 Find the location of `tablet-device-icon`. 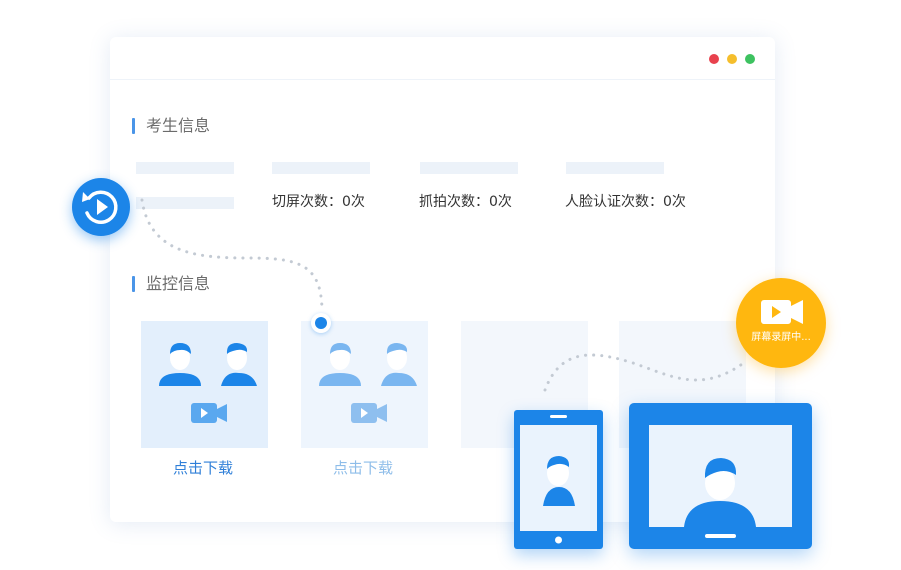

tablet-device-icon is located at coordinates (720, 481).